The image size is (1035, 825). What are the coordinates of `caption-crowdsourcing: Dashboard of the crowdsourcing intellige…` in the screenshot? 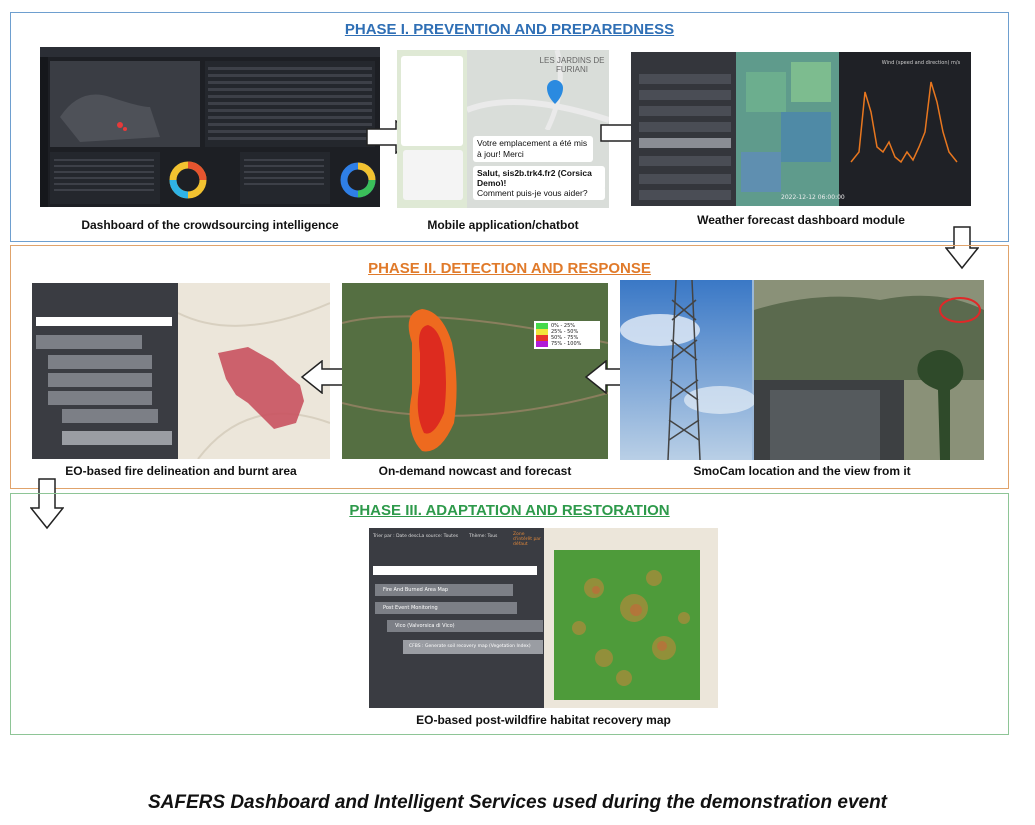 It's located at (210, 225).